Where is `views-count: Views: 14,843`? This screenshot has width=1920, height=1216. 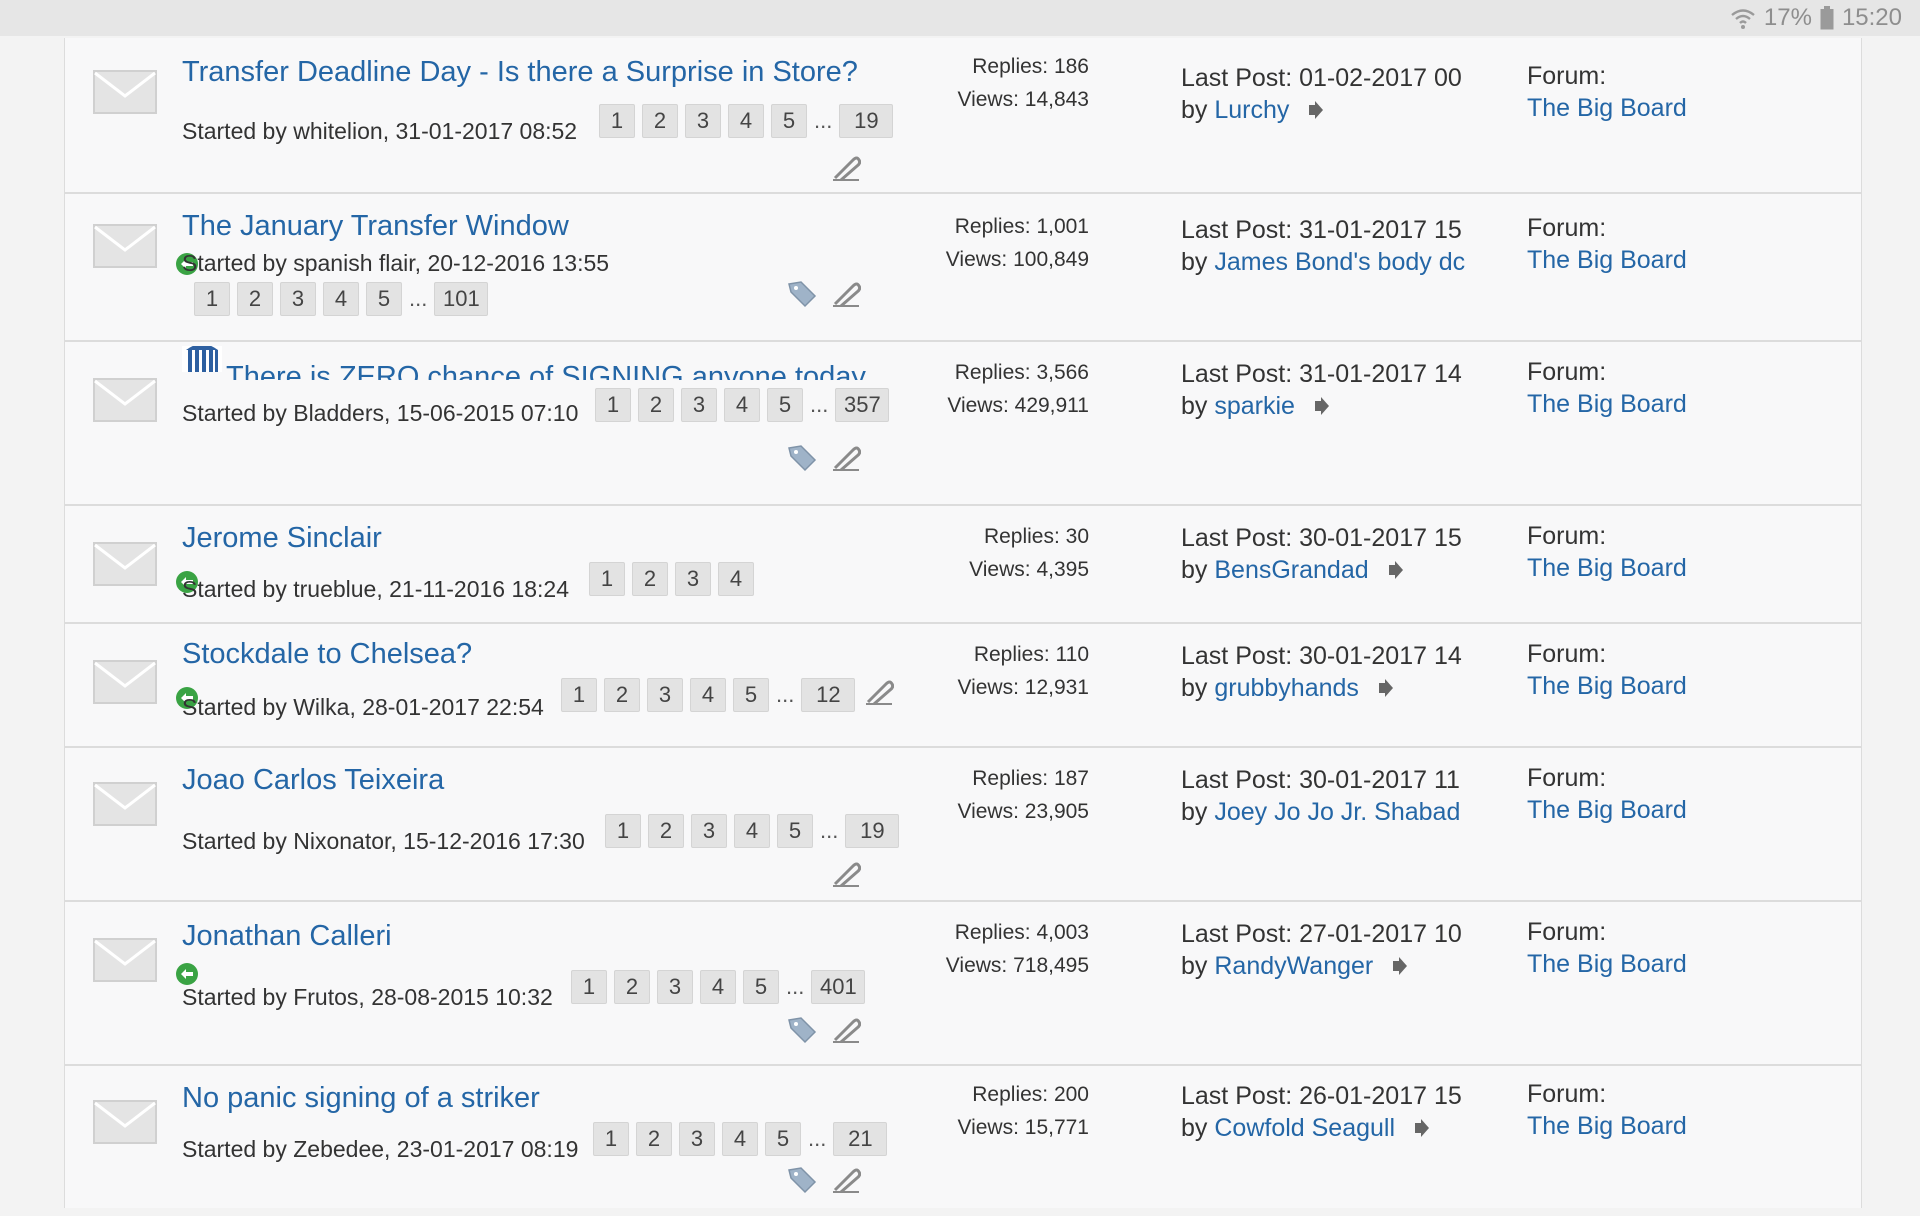
views-count: Views: 14,843 is located at coordinates (1023, 99).